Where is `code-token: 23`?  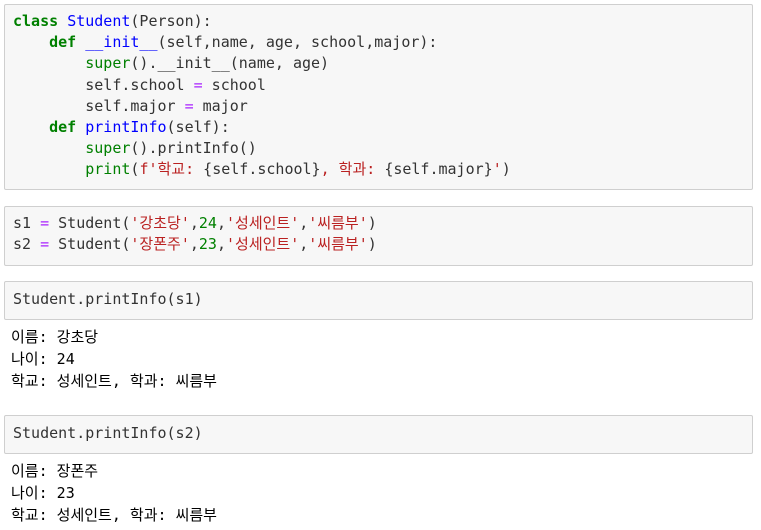
code-token: 23 is located at coordinates (207, 244).